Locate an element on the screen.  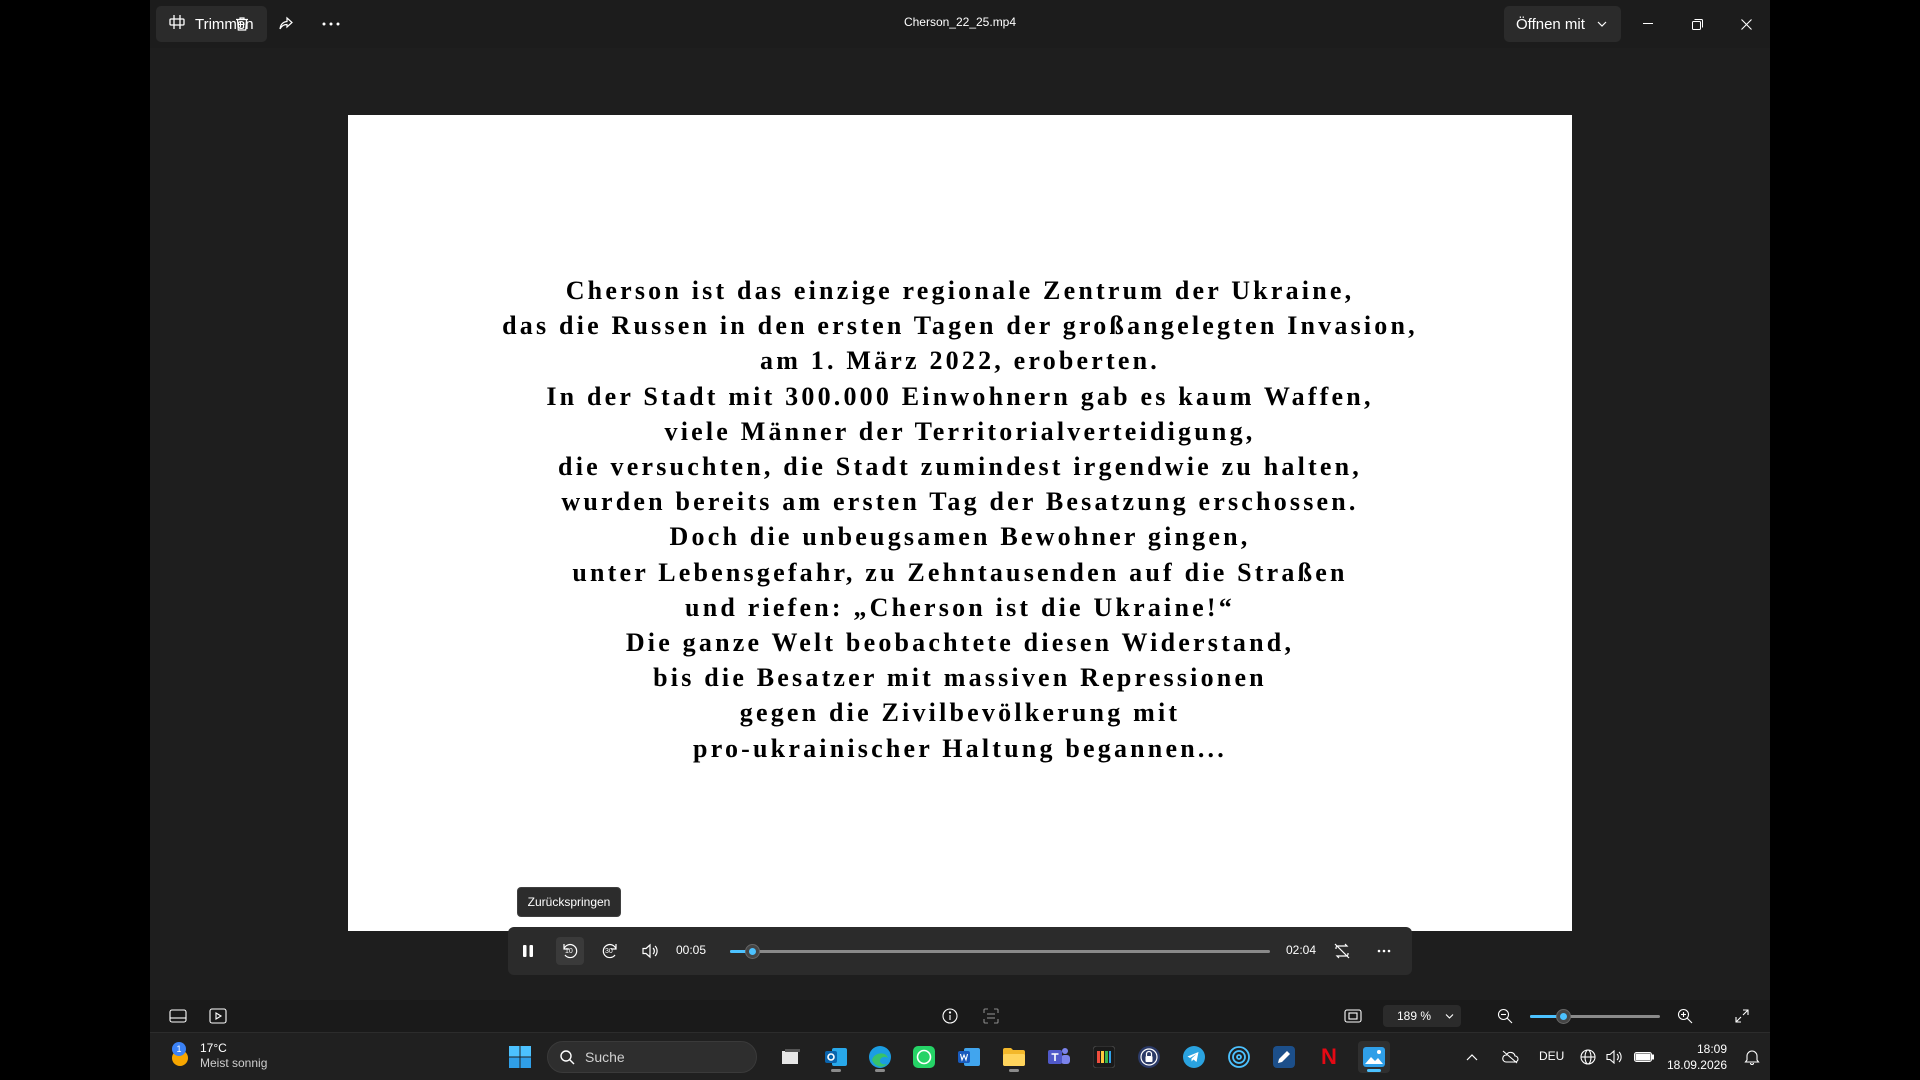
info-icon is located at coordinates (950, 1016).